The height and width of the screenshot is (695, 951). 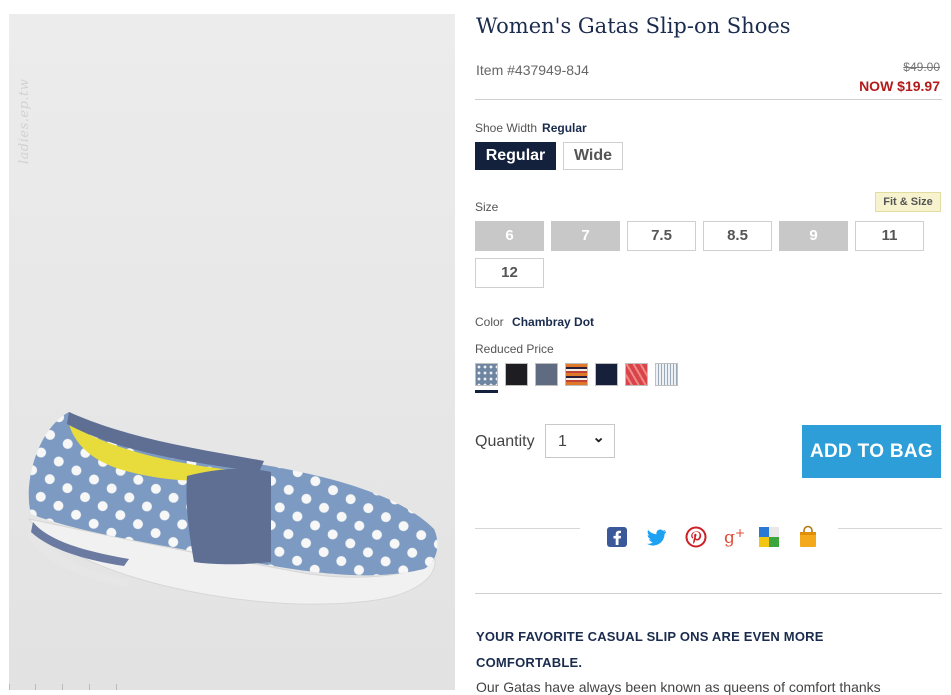 What do you see at coordinates (899, 86) in the screenshot?
I see `sale-price: NOW $19.97` at bounding box center [899, 86].